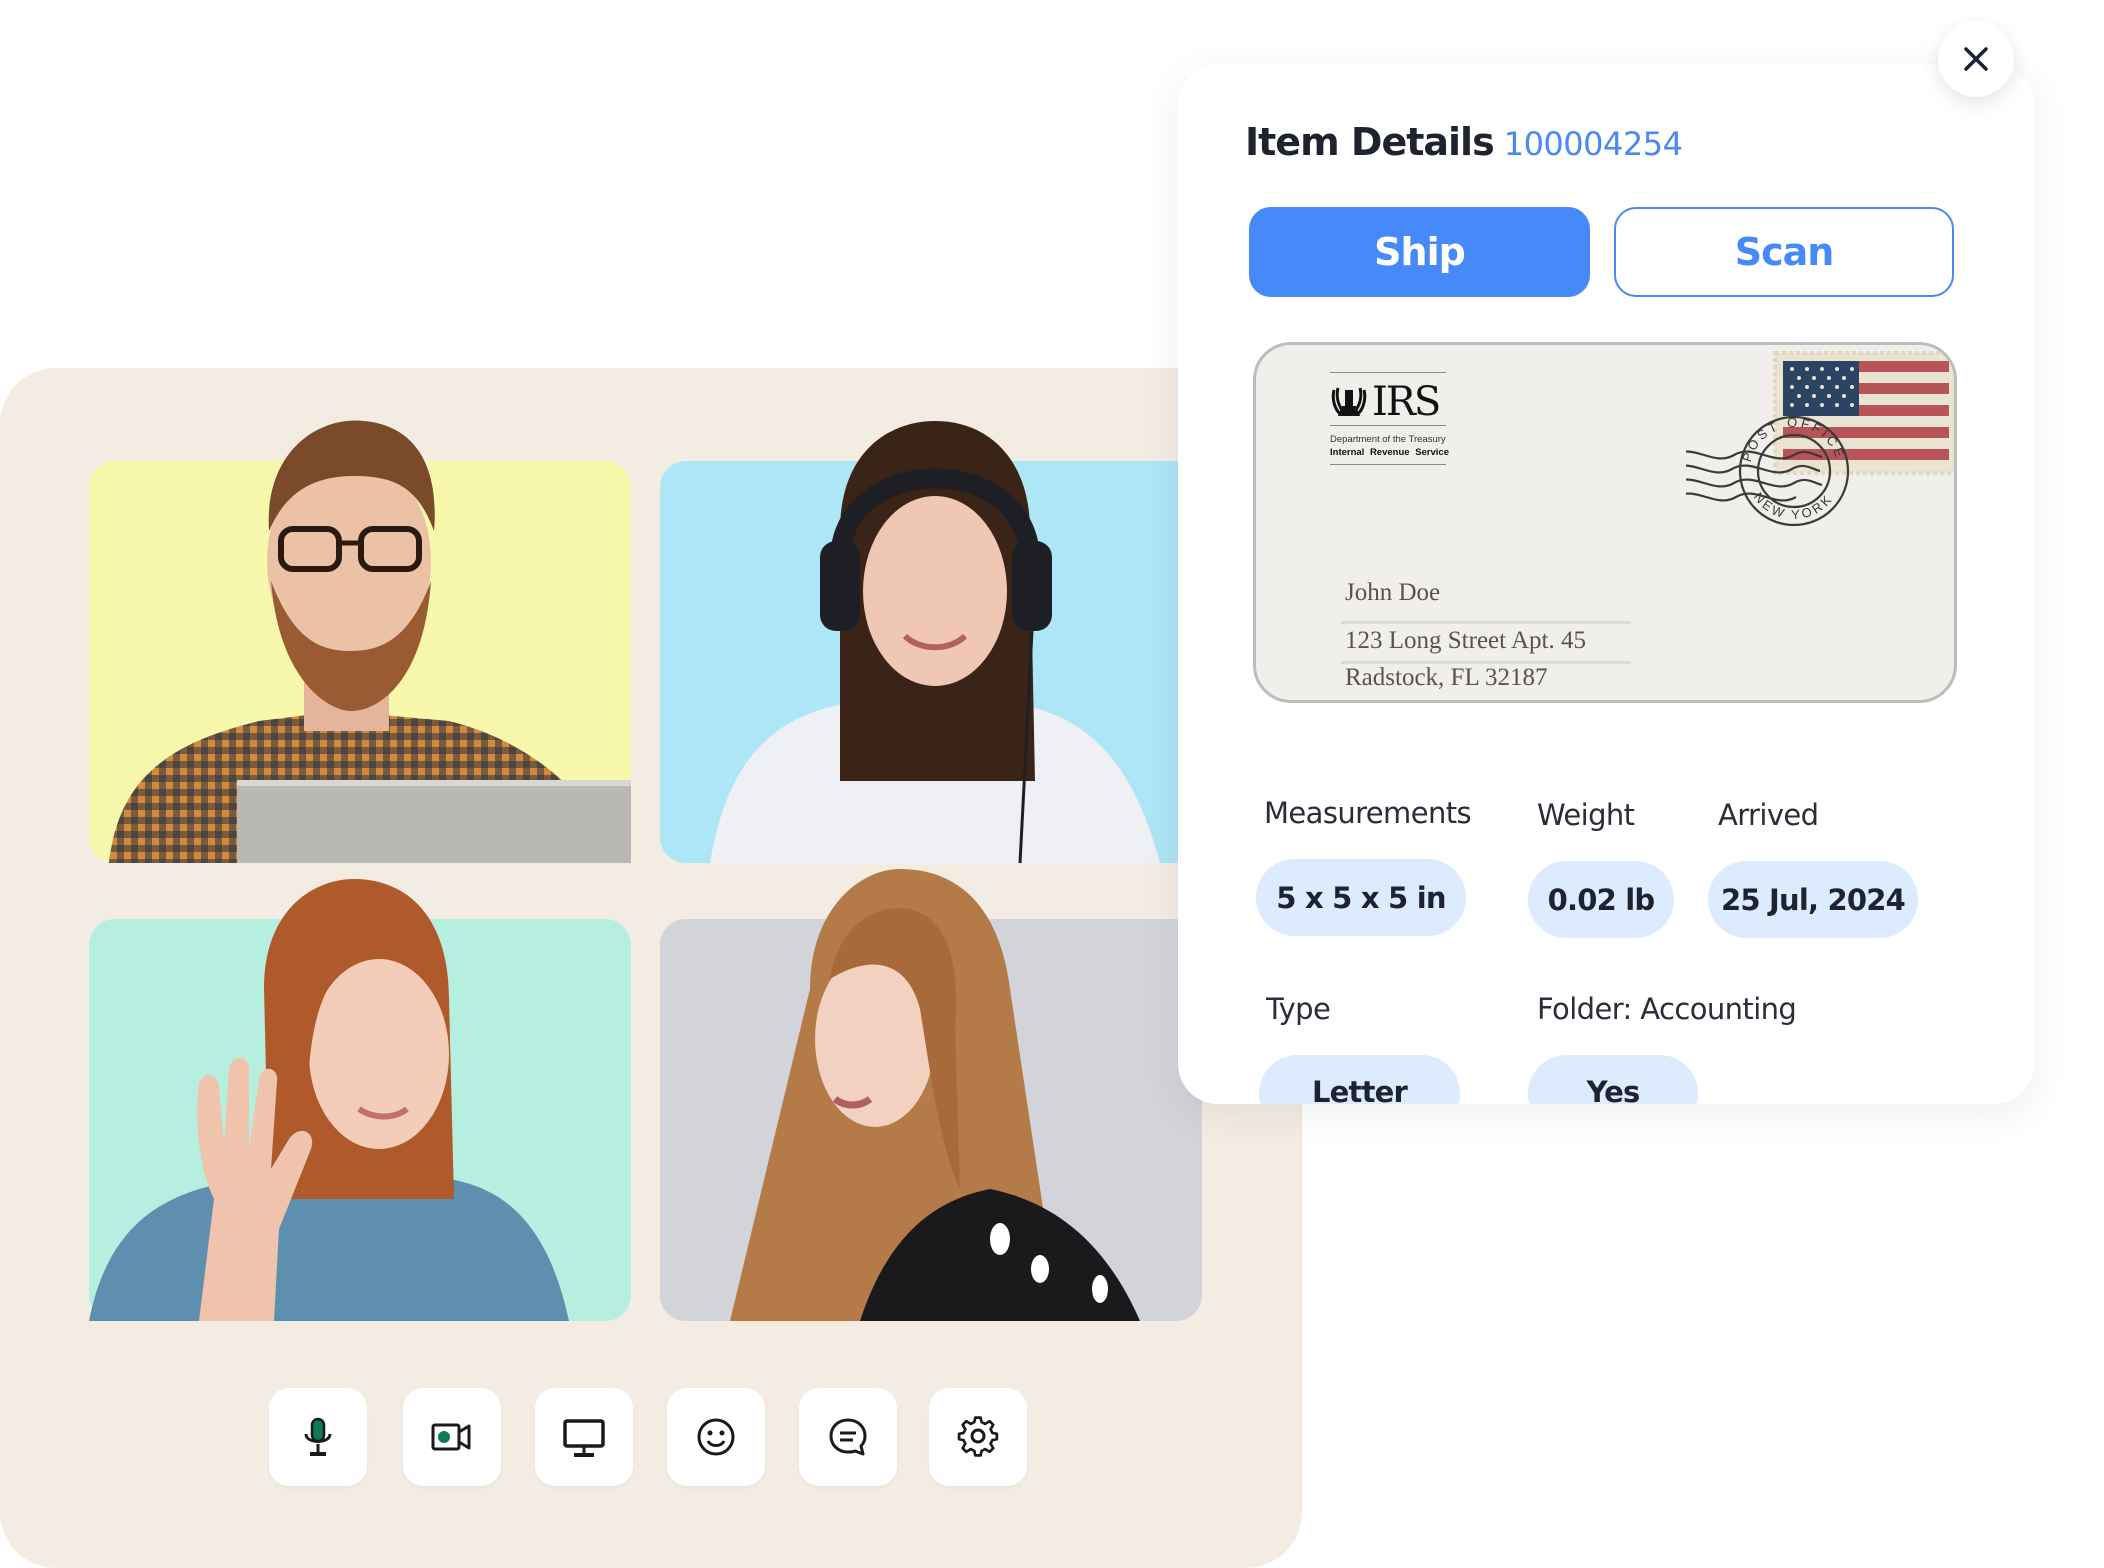 This screenshot has width=2104, height=1568. I want to click on participant-man-glasses, so click(370, 641).